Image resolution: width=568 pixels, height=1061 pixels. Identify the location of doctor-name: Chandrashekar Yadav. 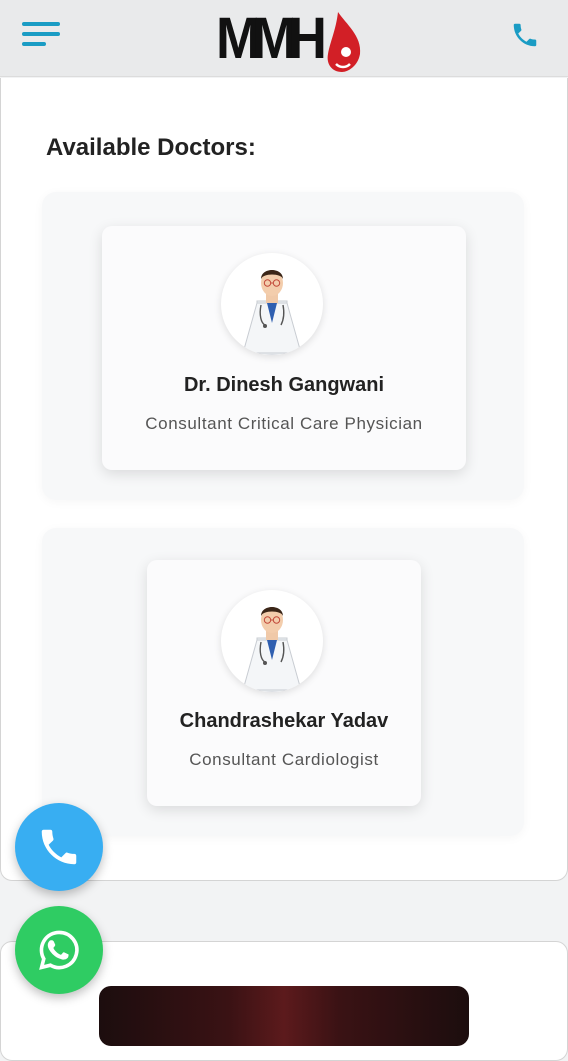
(284, 721).